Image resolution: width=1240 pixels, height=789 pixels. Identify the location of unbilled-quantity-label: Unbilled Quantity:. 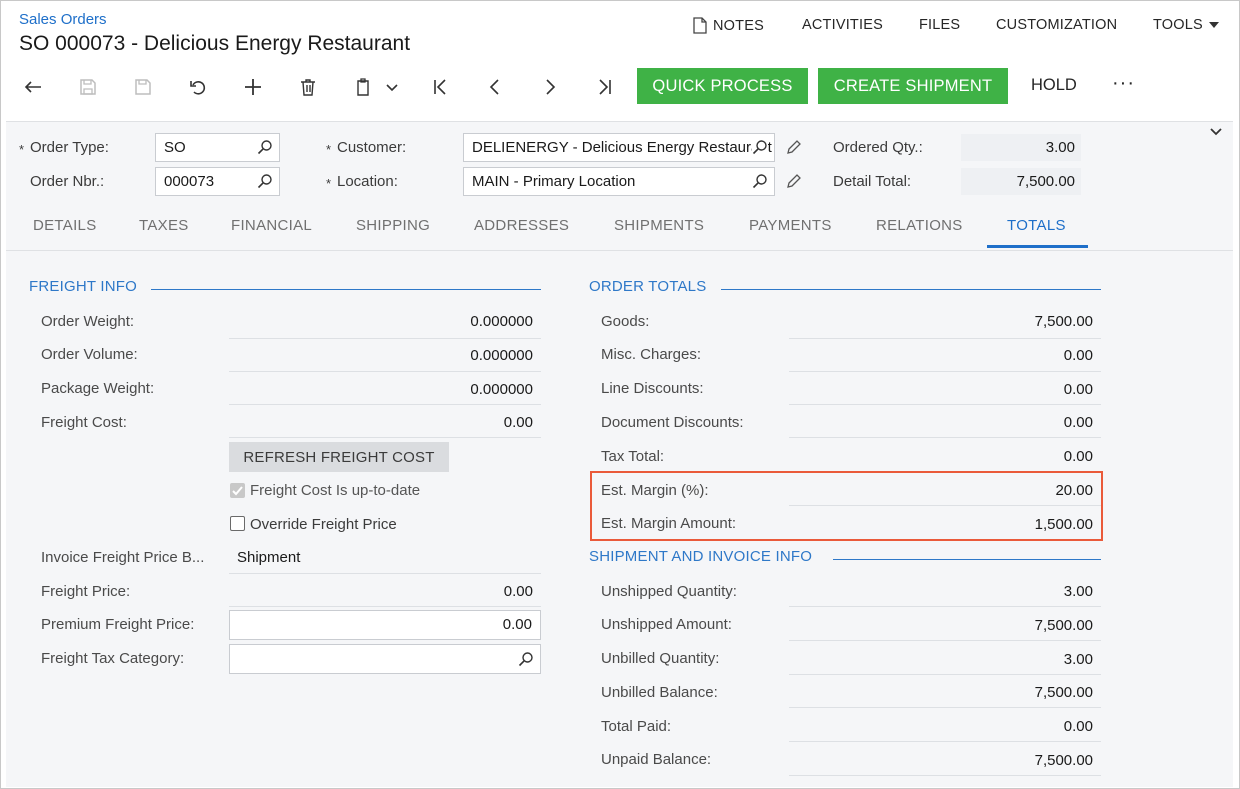
(660, 658).